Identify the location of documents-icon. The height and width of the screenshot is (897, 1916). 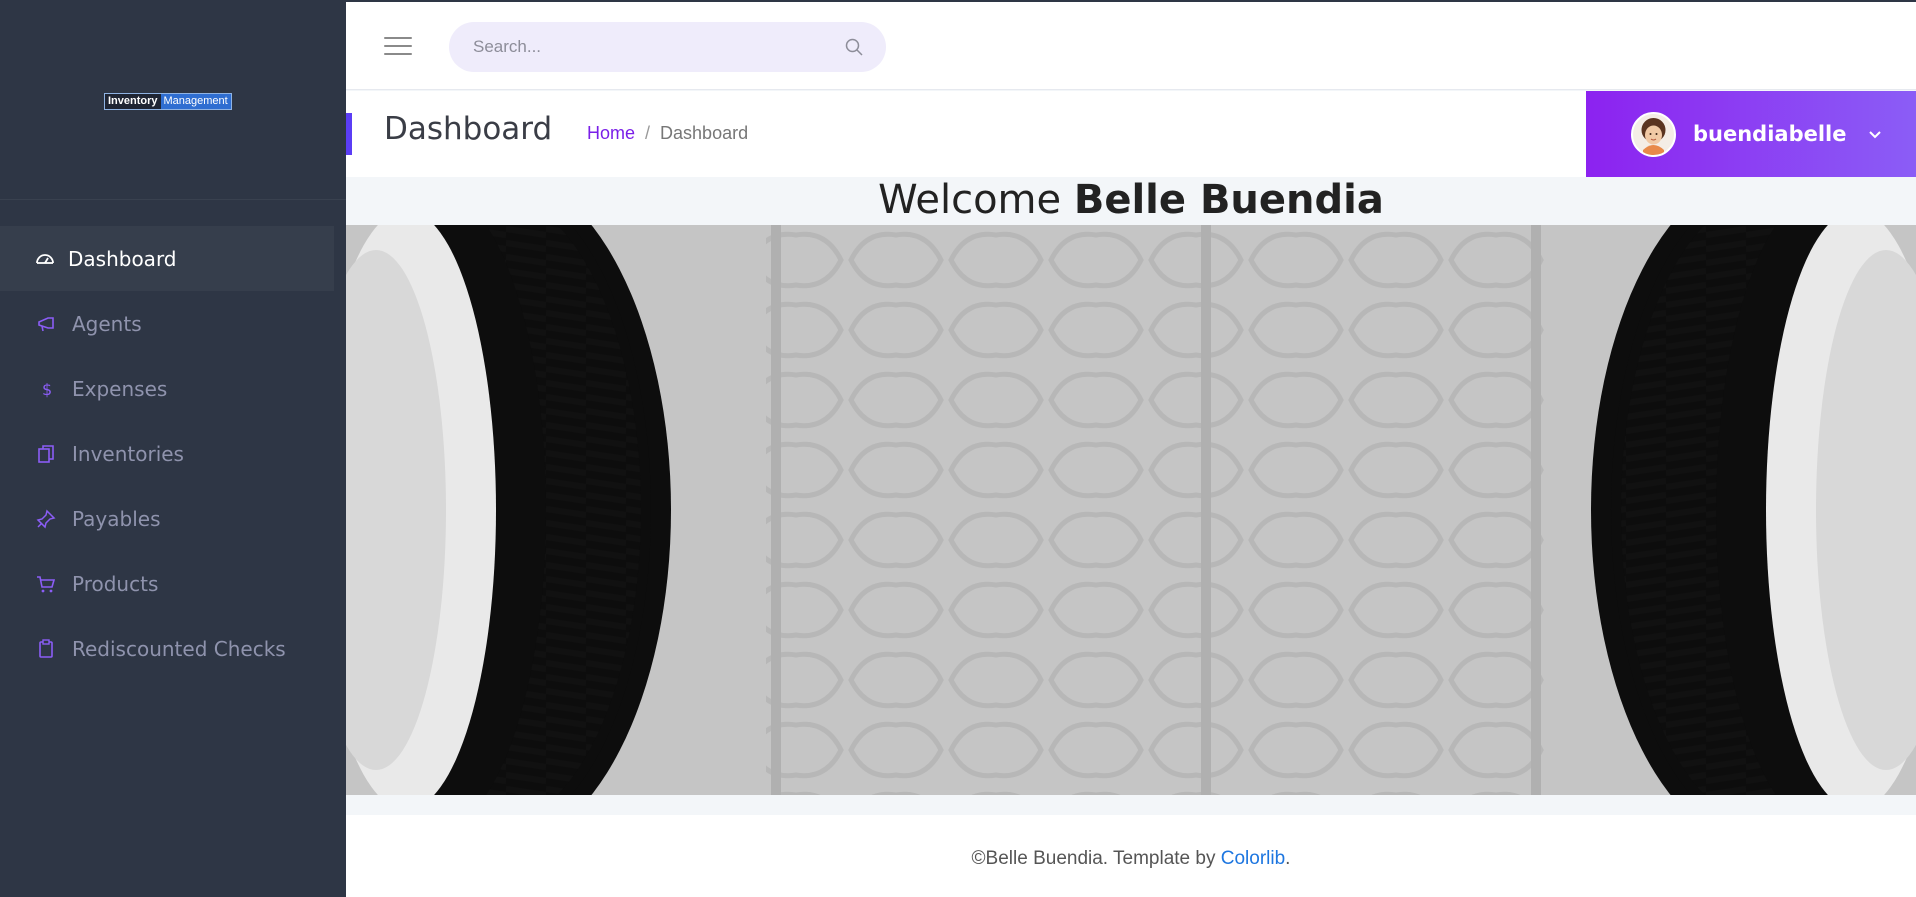
(46, 454).